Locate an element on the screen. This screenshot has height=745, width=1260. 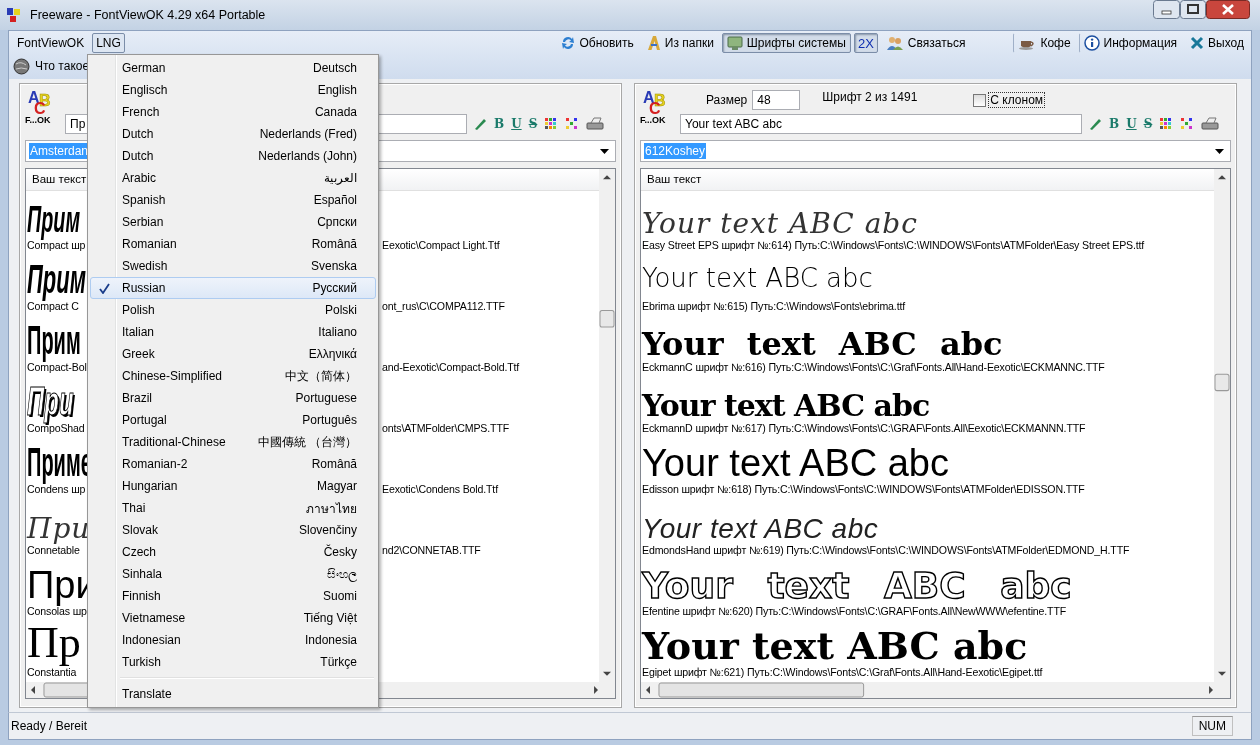
font-caption: Eexotic\Condens Bold.Ttf is located at coordinates (440, 489).